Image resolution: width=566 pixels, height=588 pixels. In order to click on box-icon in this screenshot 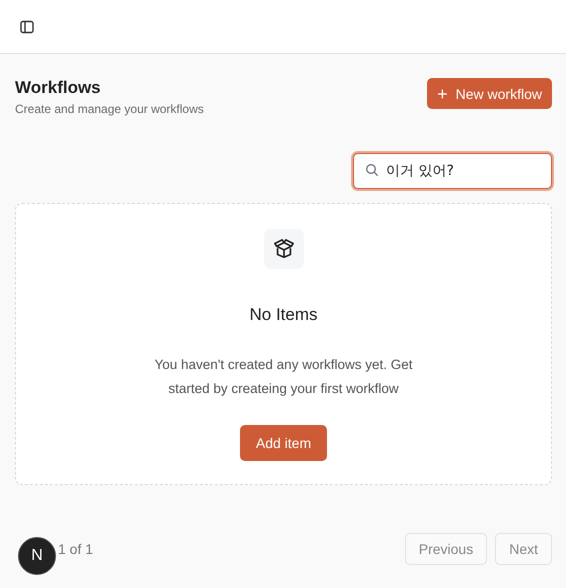, I will do `click(284, 249)`.